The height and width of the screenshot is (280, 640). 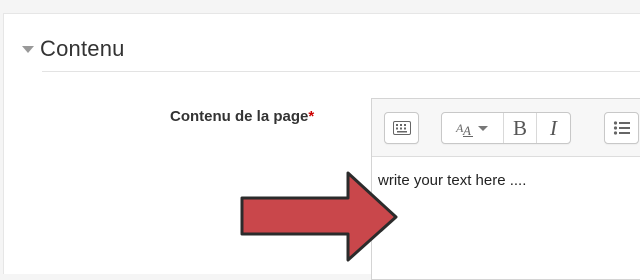 I want to click on font-style-button: A A, so click(x=473, y=128).